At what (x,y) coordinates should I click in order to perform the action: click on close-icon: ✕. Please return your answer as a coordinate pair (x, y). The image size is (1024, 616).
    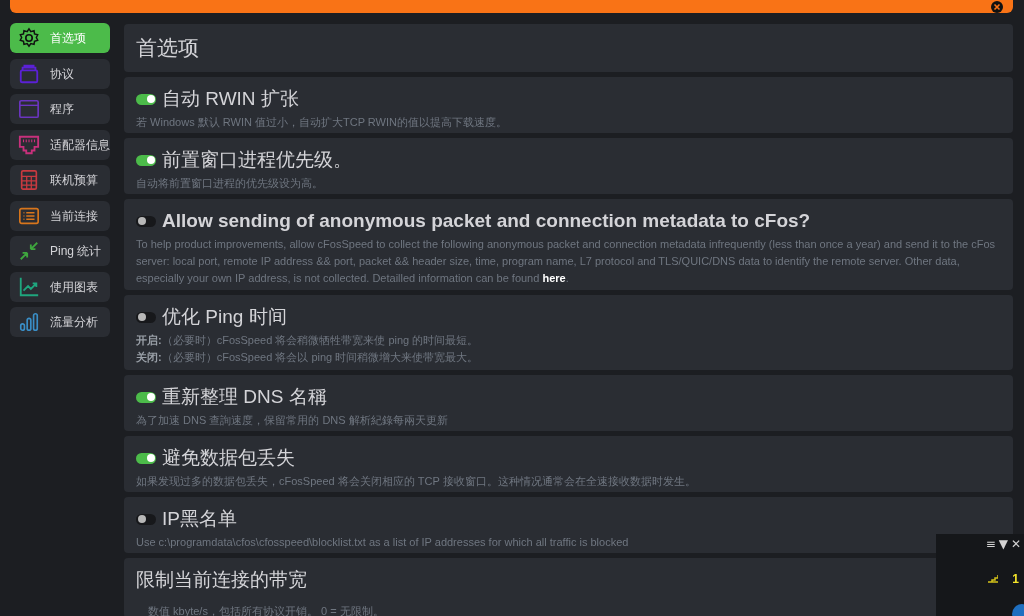
    Looking at the image, I should click on (1015, 544).